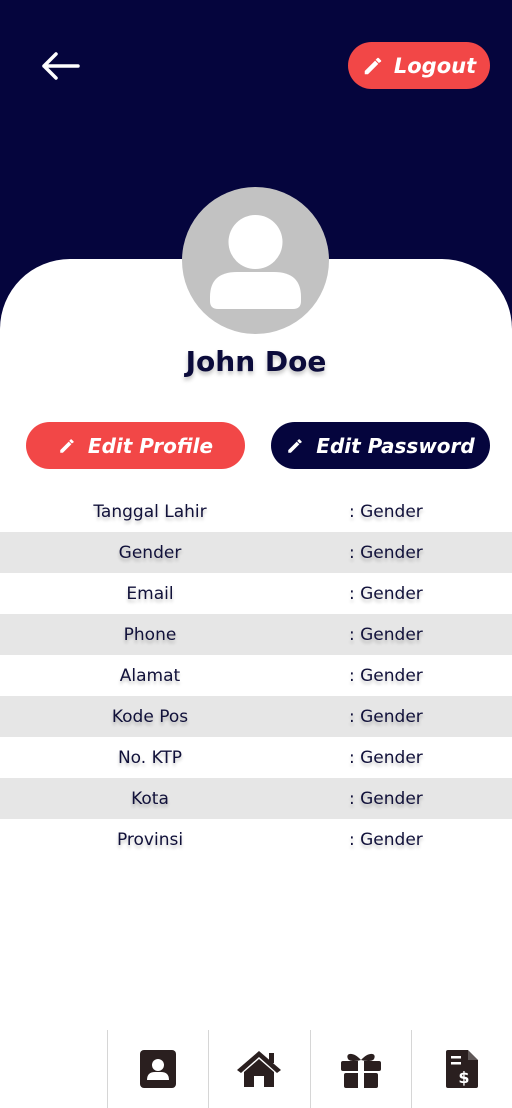 Image resolution: width=512 pixels, height=1108 pixels. Describe the element at coordinates (256, 634) in the screenshot. I see `info-row-phone: Phone : Gender` at that location.